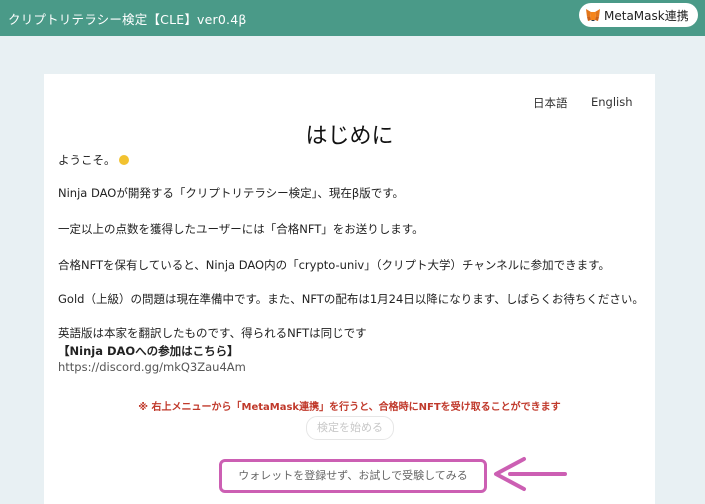 This screenshot has width=705, height=504. What do you see at coordinates (123, 160) in the screenshot?
I see `smile-emoji-icon` at bounding box center [123, 160].